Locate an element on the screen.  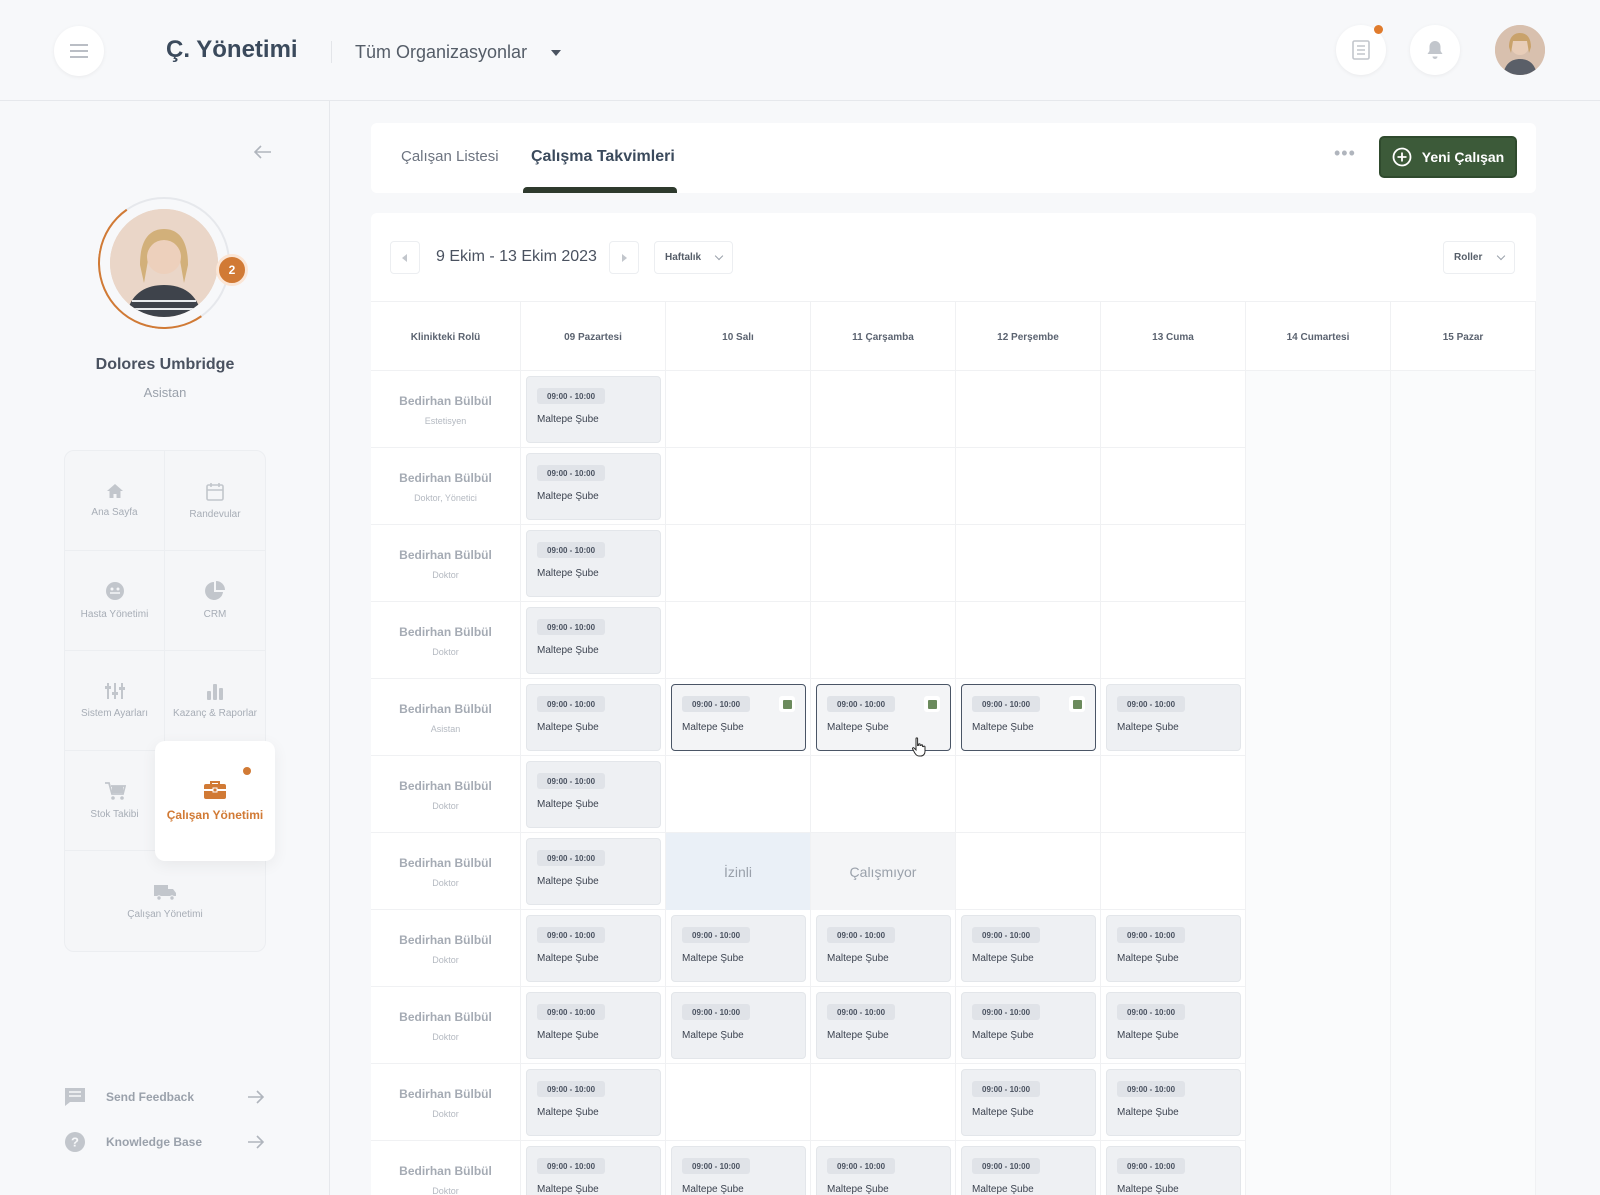
nav-hasta-yonetimi: Hasta Yönetimi is located at coordinates (115, 601).